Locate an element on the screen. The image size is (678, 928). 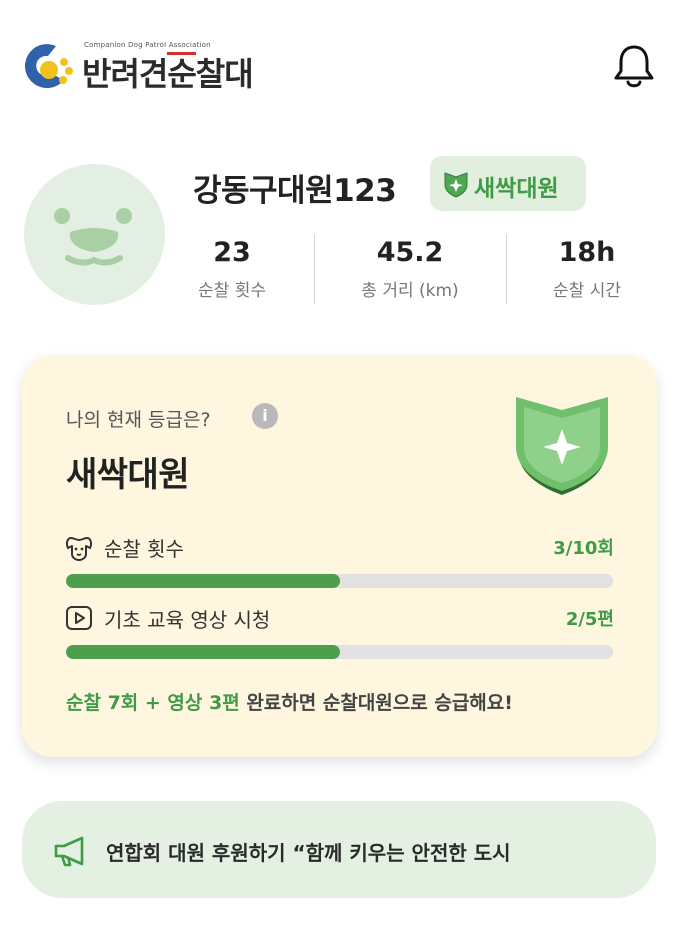
logo-title-part2: 찰대 is located at coordinates (224, 74).